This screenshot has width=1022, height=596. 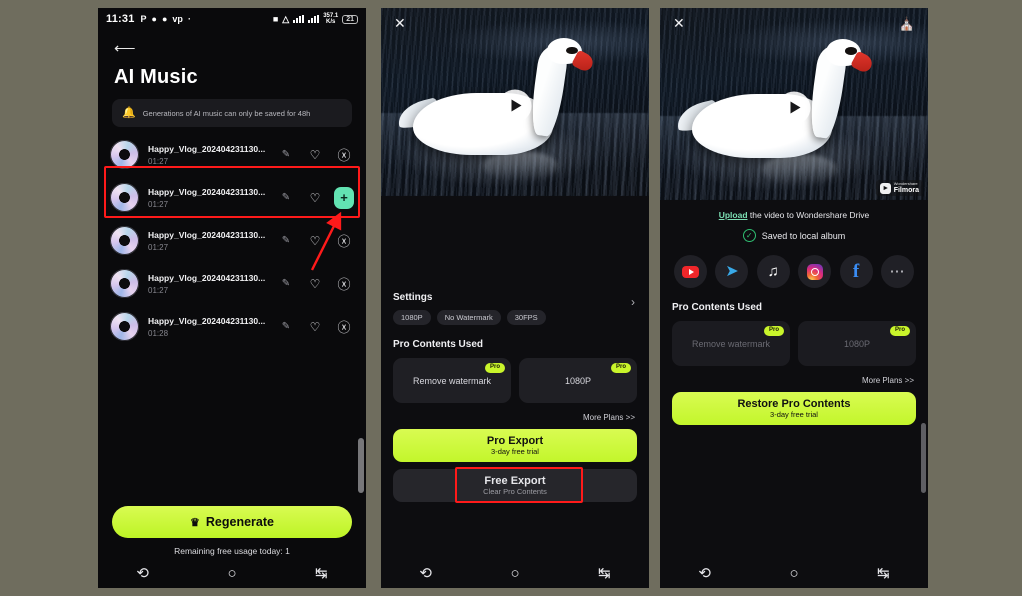 What do you see at coordinates (286, 18) in the screenshot?
I see `wifi-icon: △` at bounding box center [286, 18].